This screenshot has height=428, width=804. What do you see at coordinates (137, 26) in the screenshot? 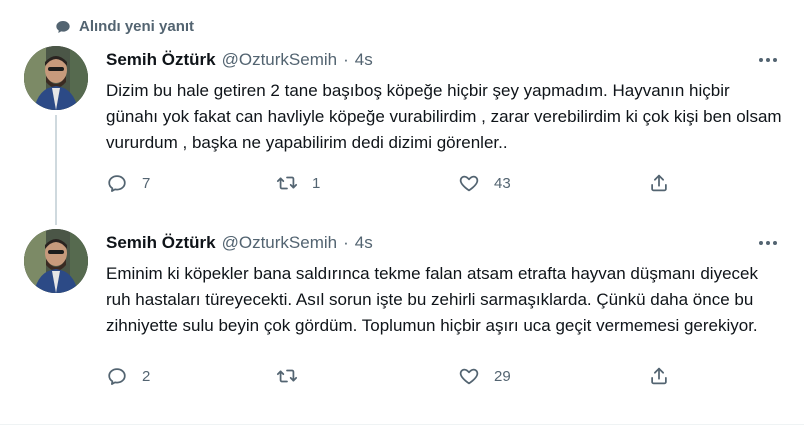
I see `context-label: Alındı yeni yanıt` at bounding box center [137, 26].